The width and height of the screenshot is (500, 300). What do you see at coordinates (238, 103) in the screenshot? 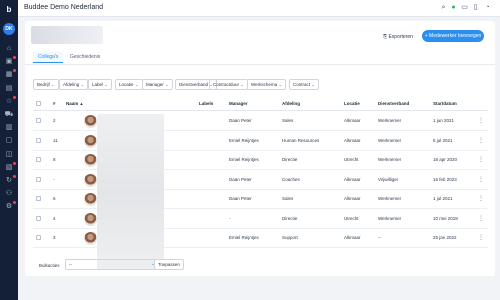
I see `column-manager: Manager` at bounding box center [238, 103].